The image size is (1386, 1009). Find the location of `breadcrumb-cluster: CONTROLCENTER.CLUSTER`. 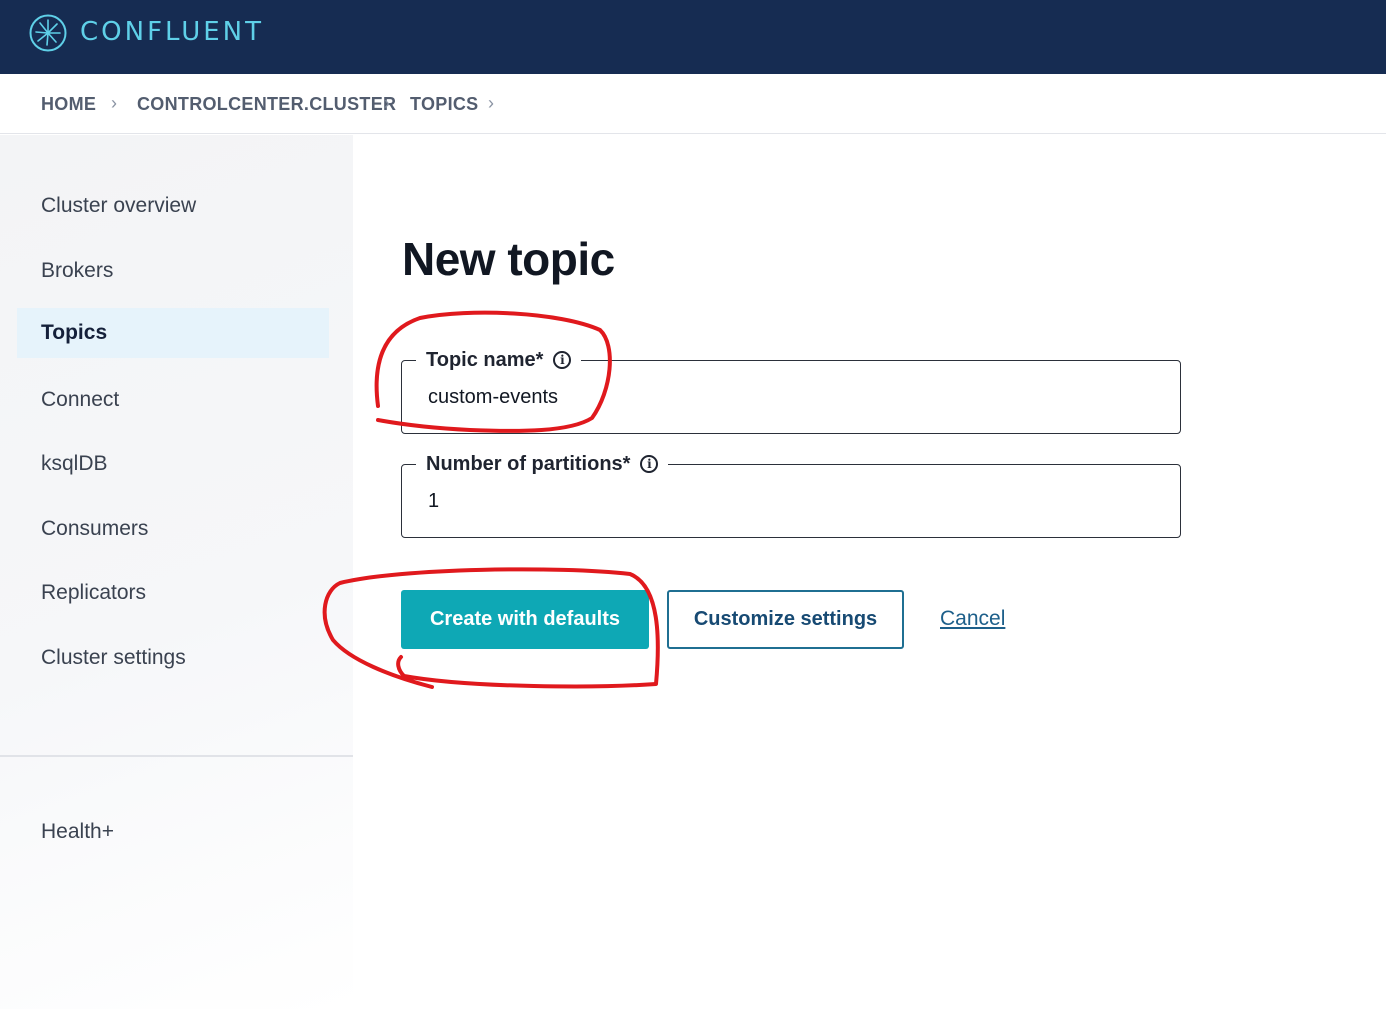

breadcrumb-cluster: CONTROLCENTER.CLUSTER is located at coordinates (266, 104).